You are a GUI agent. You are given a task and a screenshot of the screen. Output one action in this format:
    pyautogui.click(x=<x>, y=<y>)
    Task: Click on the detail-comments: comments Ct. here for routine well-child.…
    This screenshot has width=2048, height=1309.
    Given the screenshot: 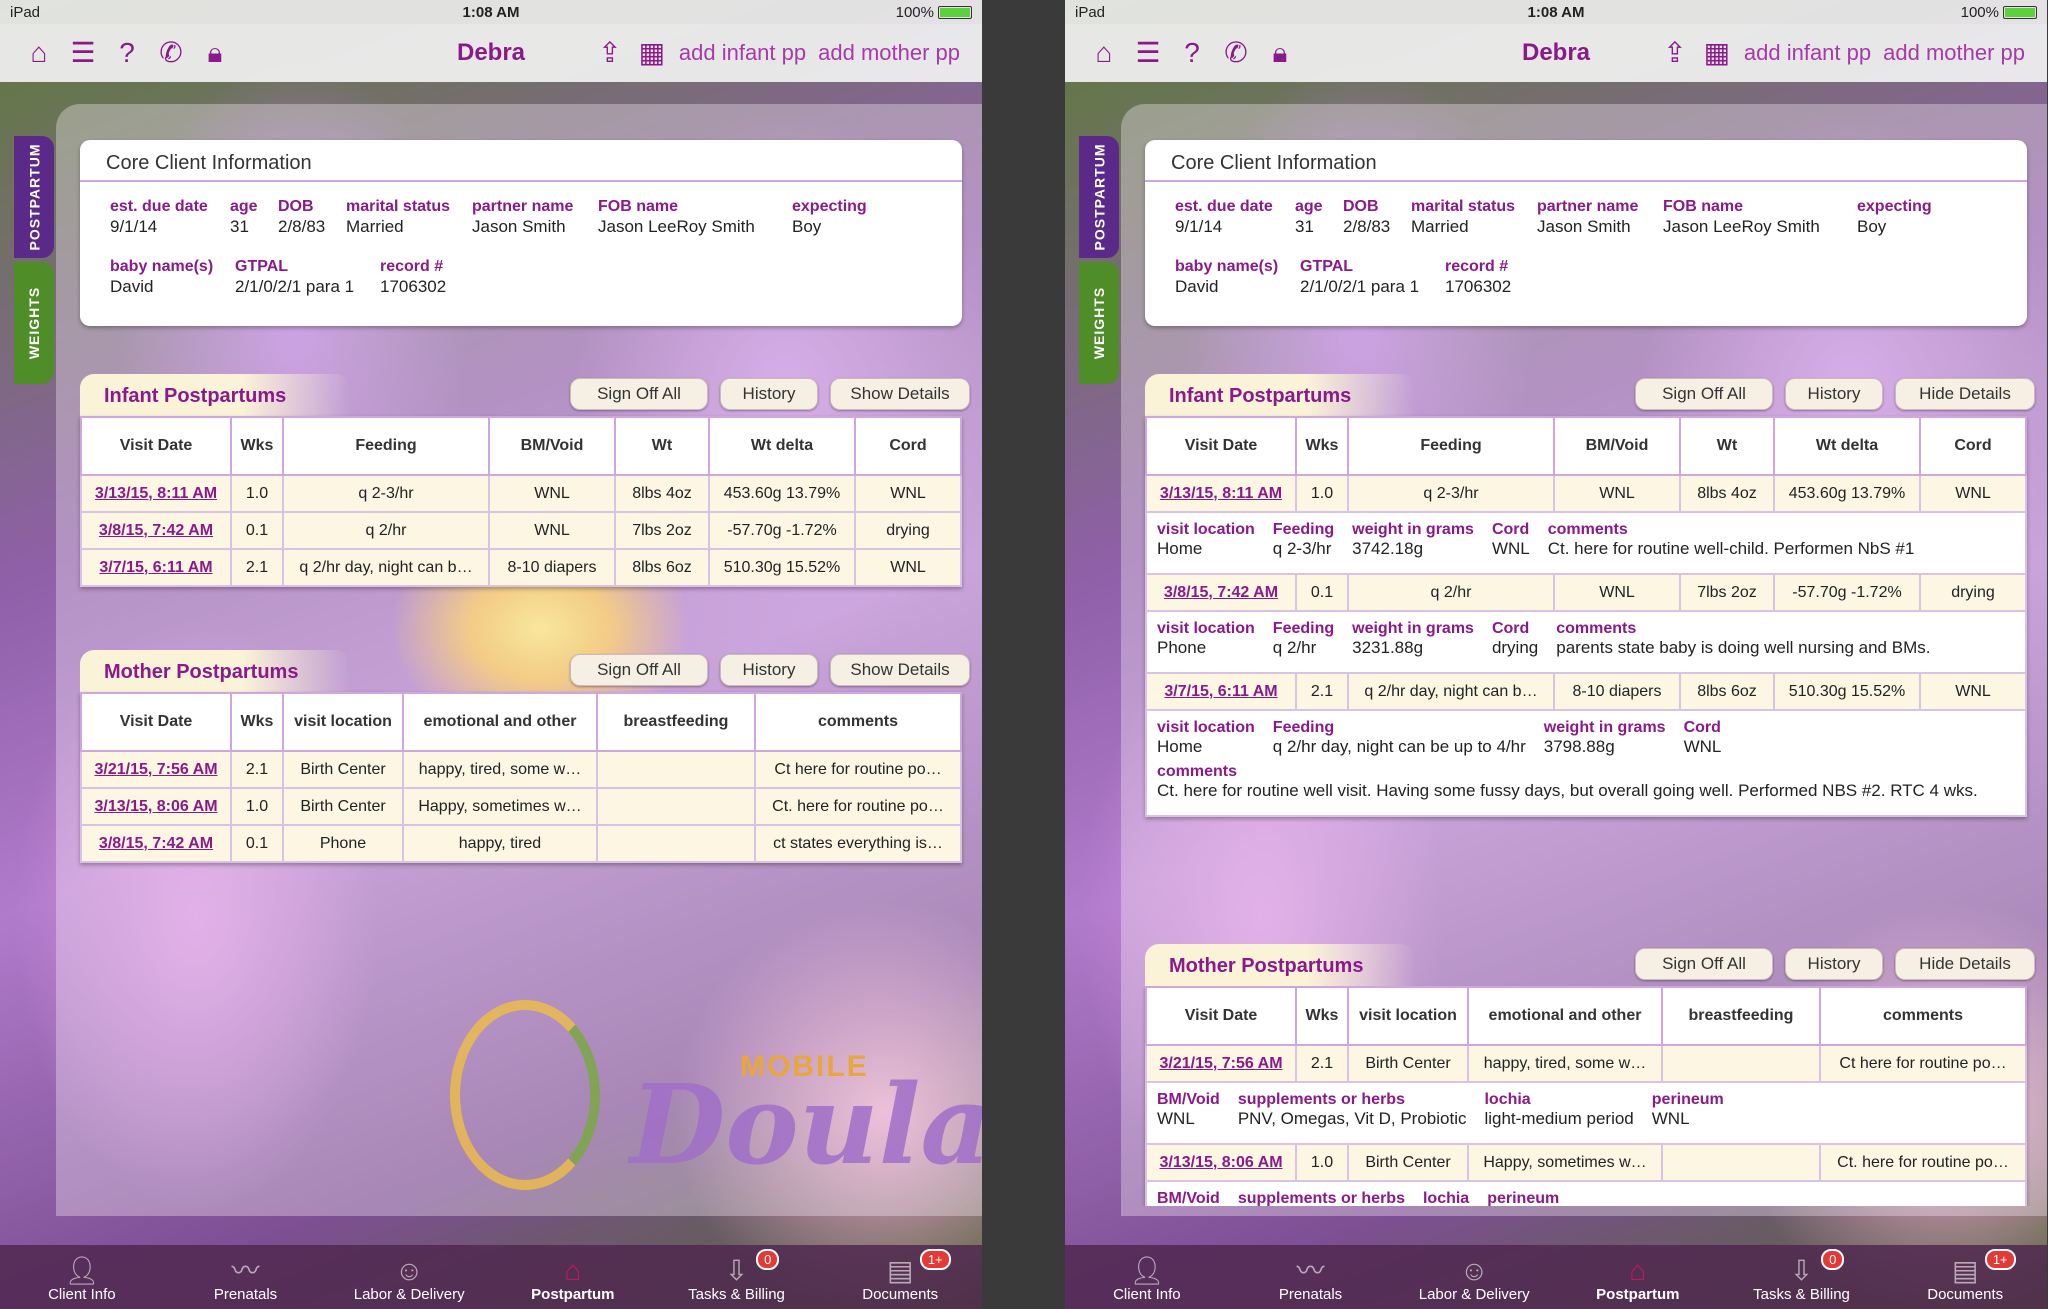 What is the action you would take?
    pyautogui.click(x=1731, y=539)
    